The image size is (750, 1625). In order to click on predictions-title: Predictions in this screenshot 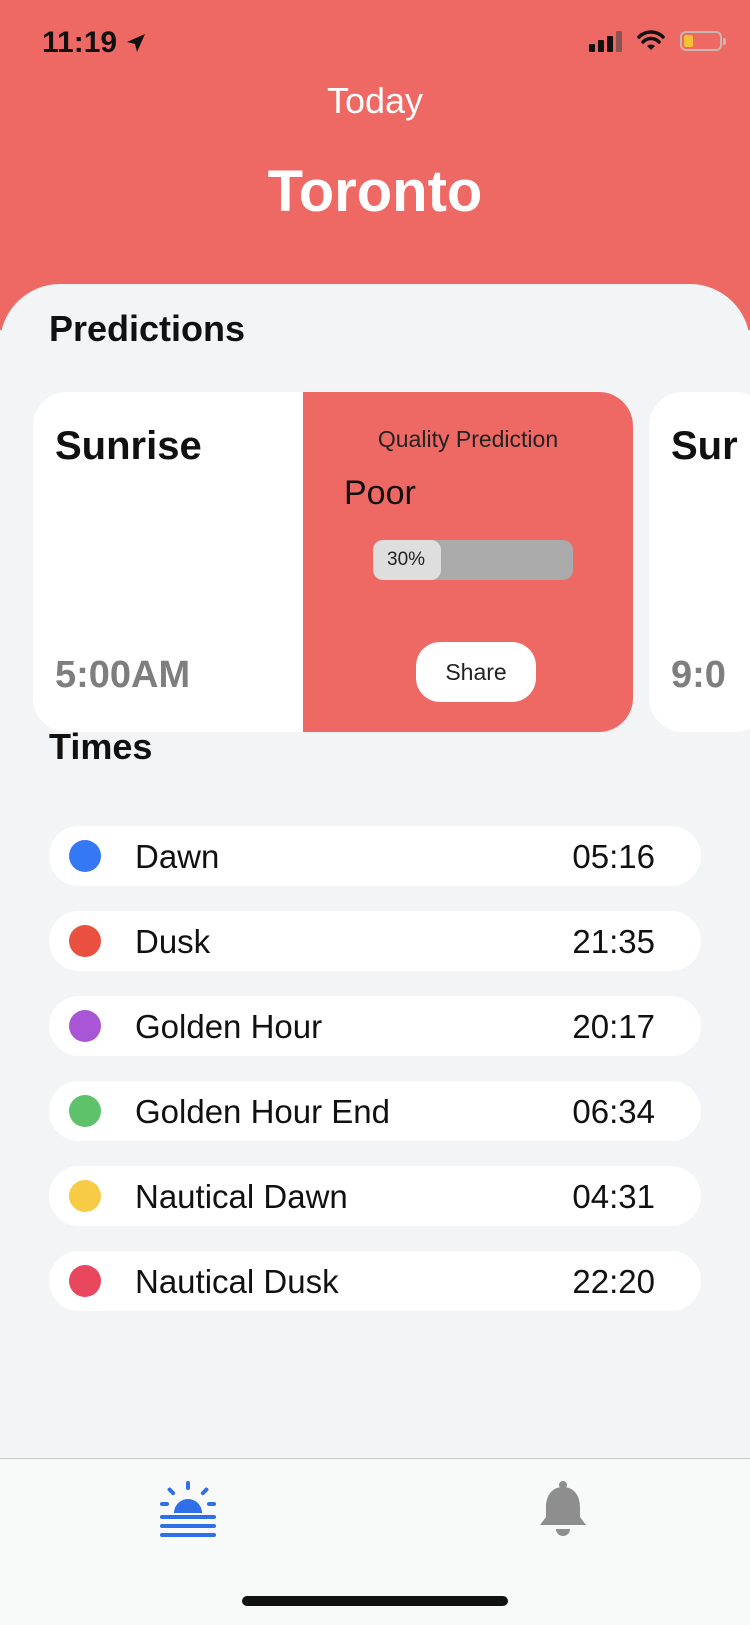, I will do `click(147, 328)`.